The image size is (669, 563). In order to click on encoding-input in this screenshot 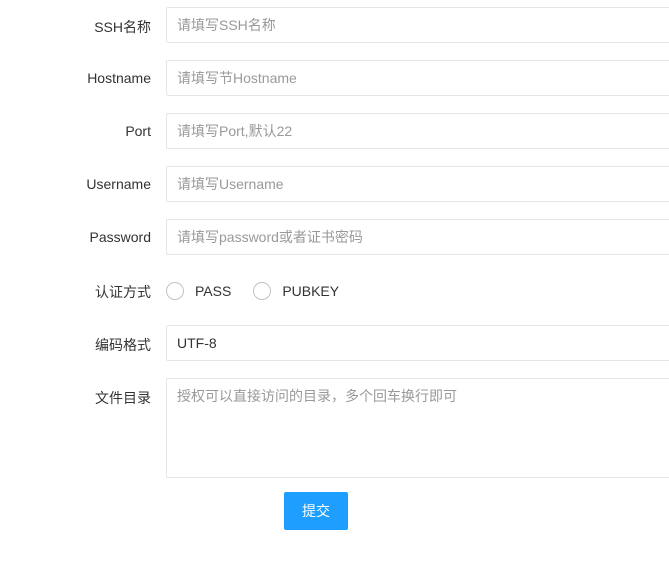, I will do `click(417, 343)`.